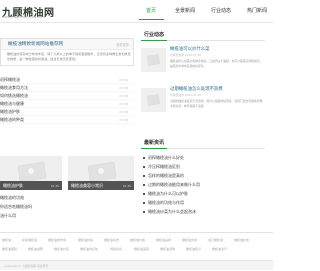 The width and height of the screenshot is (320, 271). What do you see at coordinates (67, 96) in the screenshot?
I see `list-item: 如何挑选橄榄油 07-30` at bounding box center [67, 96].